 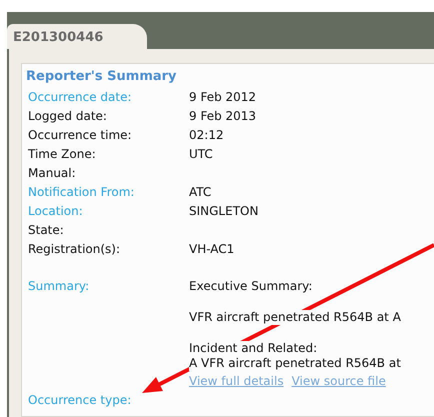 What do you see at coordinates (223, 116) in the screenshot?
I see `field-value: 9 Feb 2013` at bounding box center [223, 116].